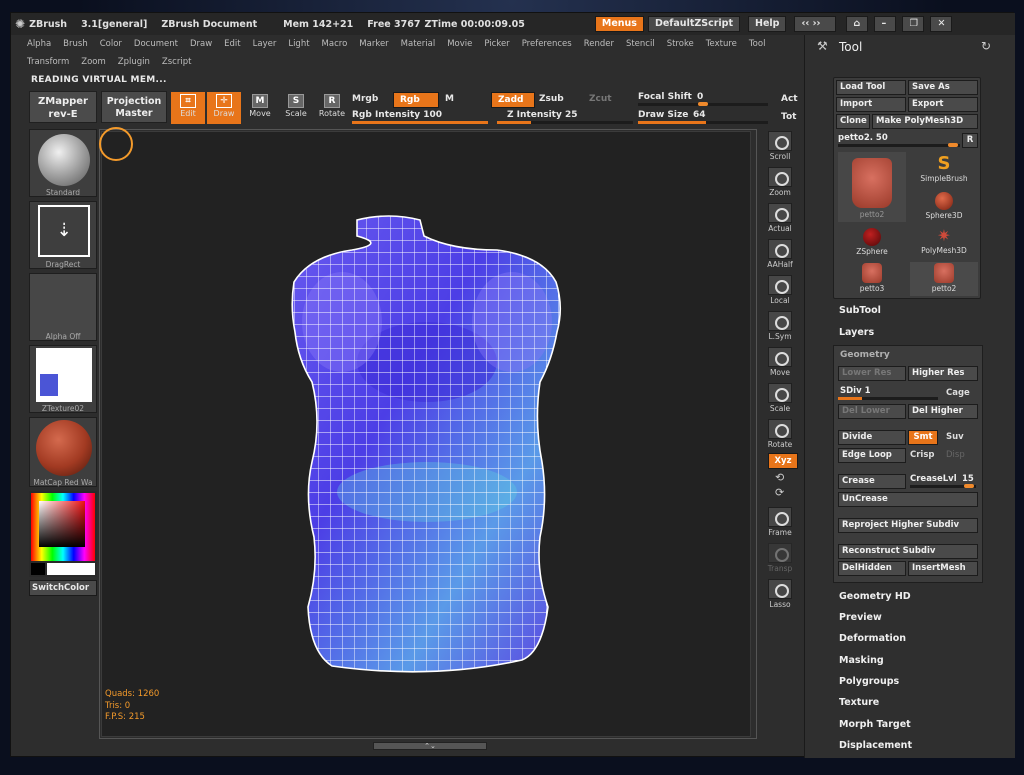 Image resolution: width=1024 pixels, height=775 pixels. I want to click on menu-edit: Edit, so click(232, 44).